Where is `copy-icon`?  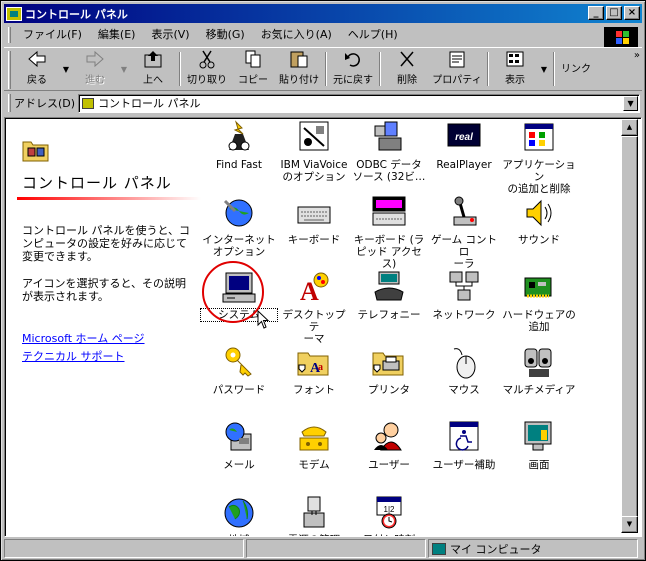
copy-icon is located at coordinates (253, 59).